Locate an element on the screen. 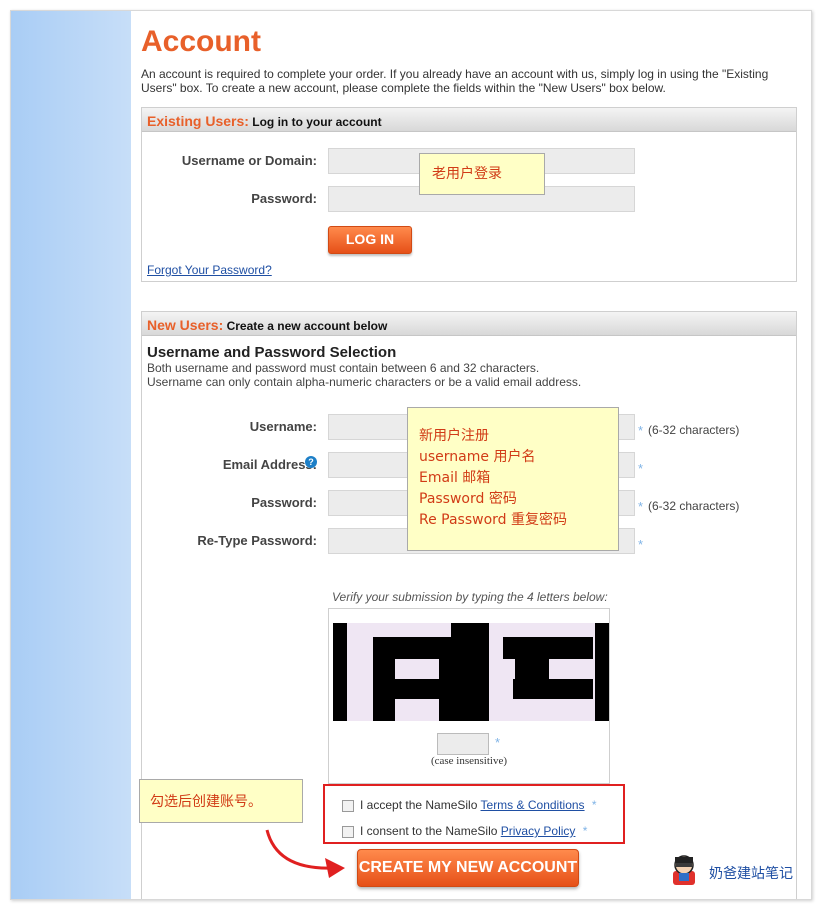  captcha-input is located at coordinates (463, 744).